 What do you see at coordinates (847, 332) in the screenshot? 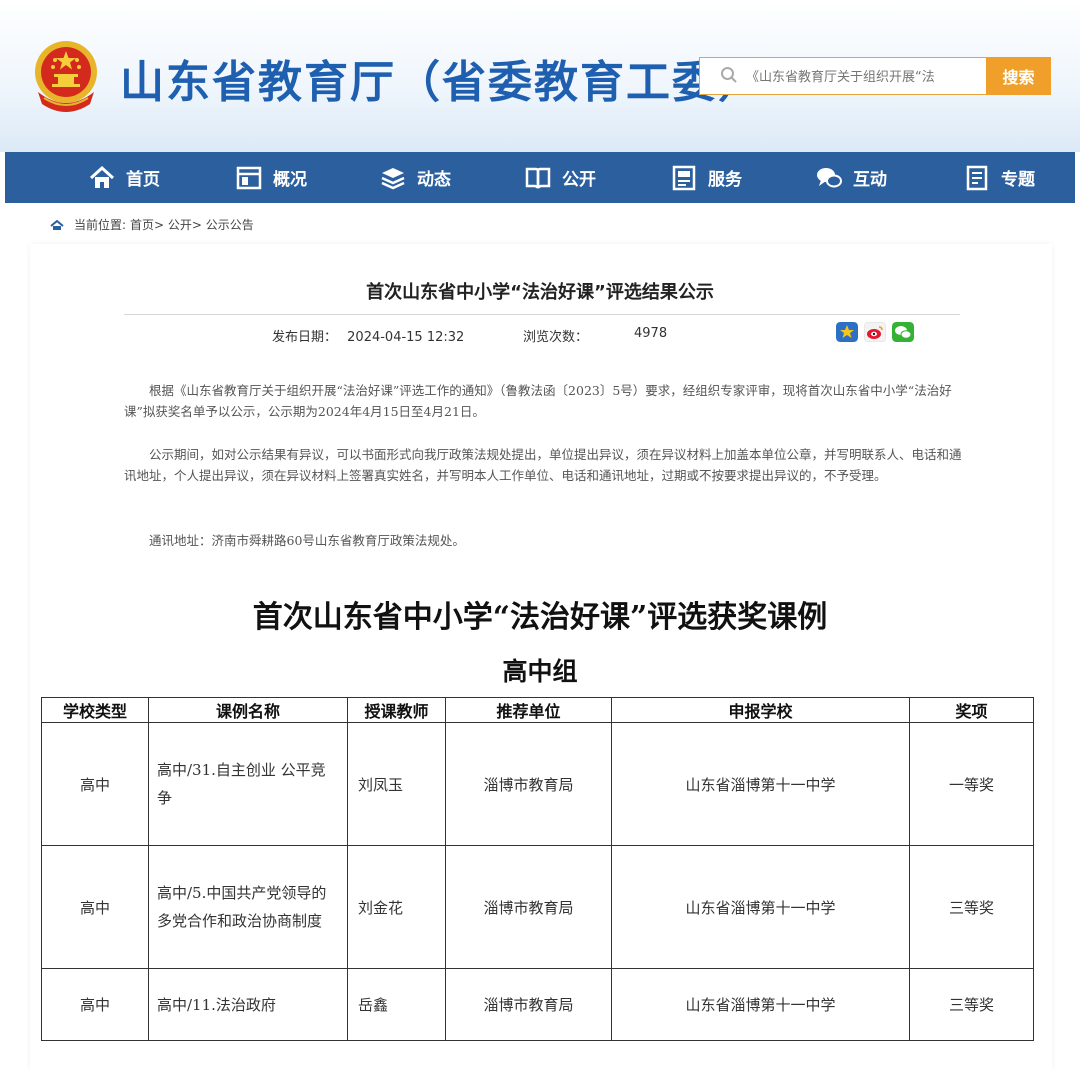
I see `favorite-icon` at bounding box center [847, 332].